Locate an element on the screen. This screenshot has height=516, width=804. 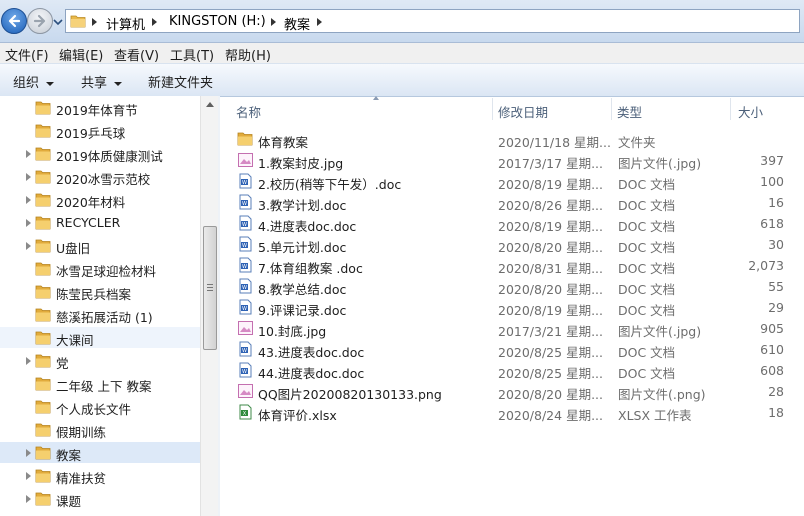
tree-item: 陈莹民兵档案 is located at coordinates (100, 291).